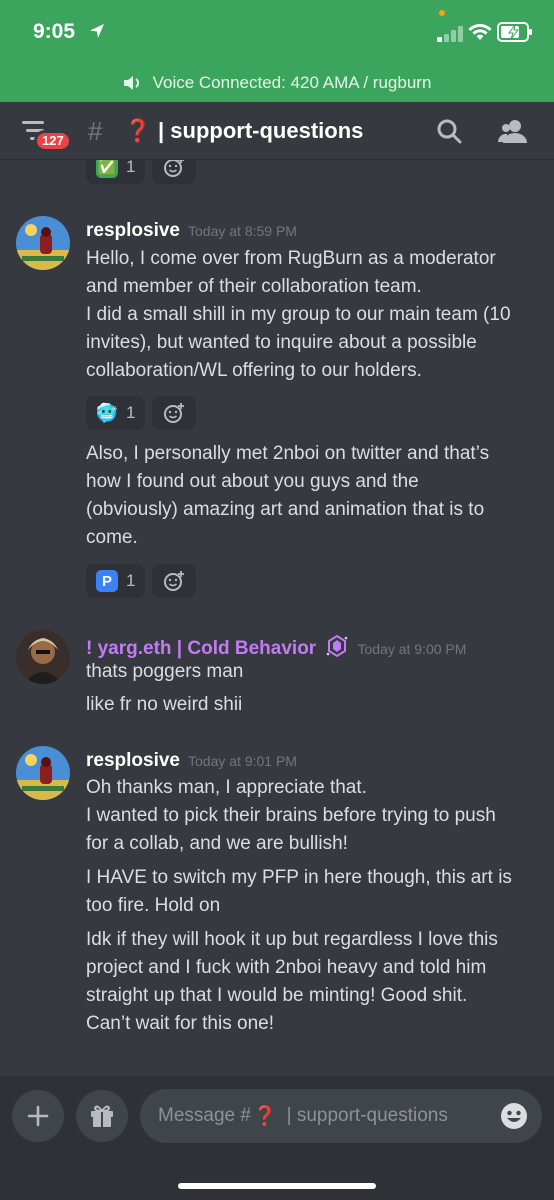 The height and width of the screenshot is (1200, 554). I want to click on check-mark-emoji: ✅, so click(107, 169).